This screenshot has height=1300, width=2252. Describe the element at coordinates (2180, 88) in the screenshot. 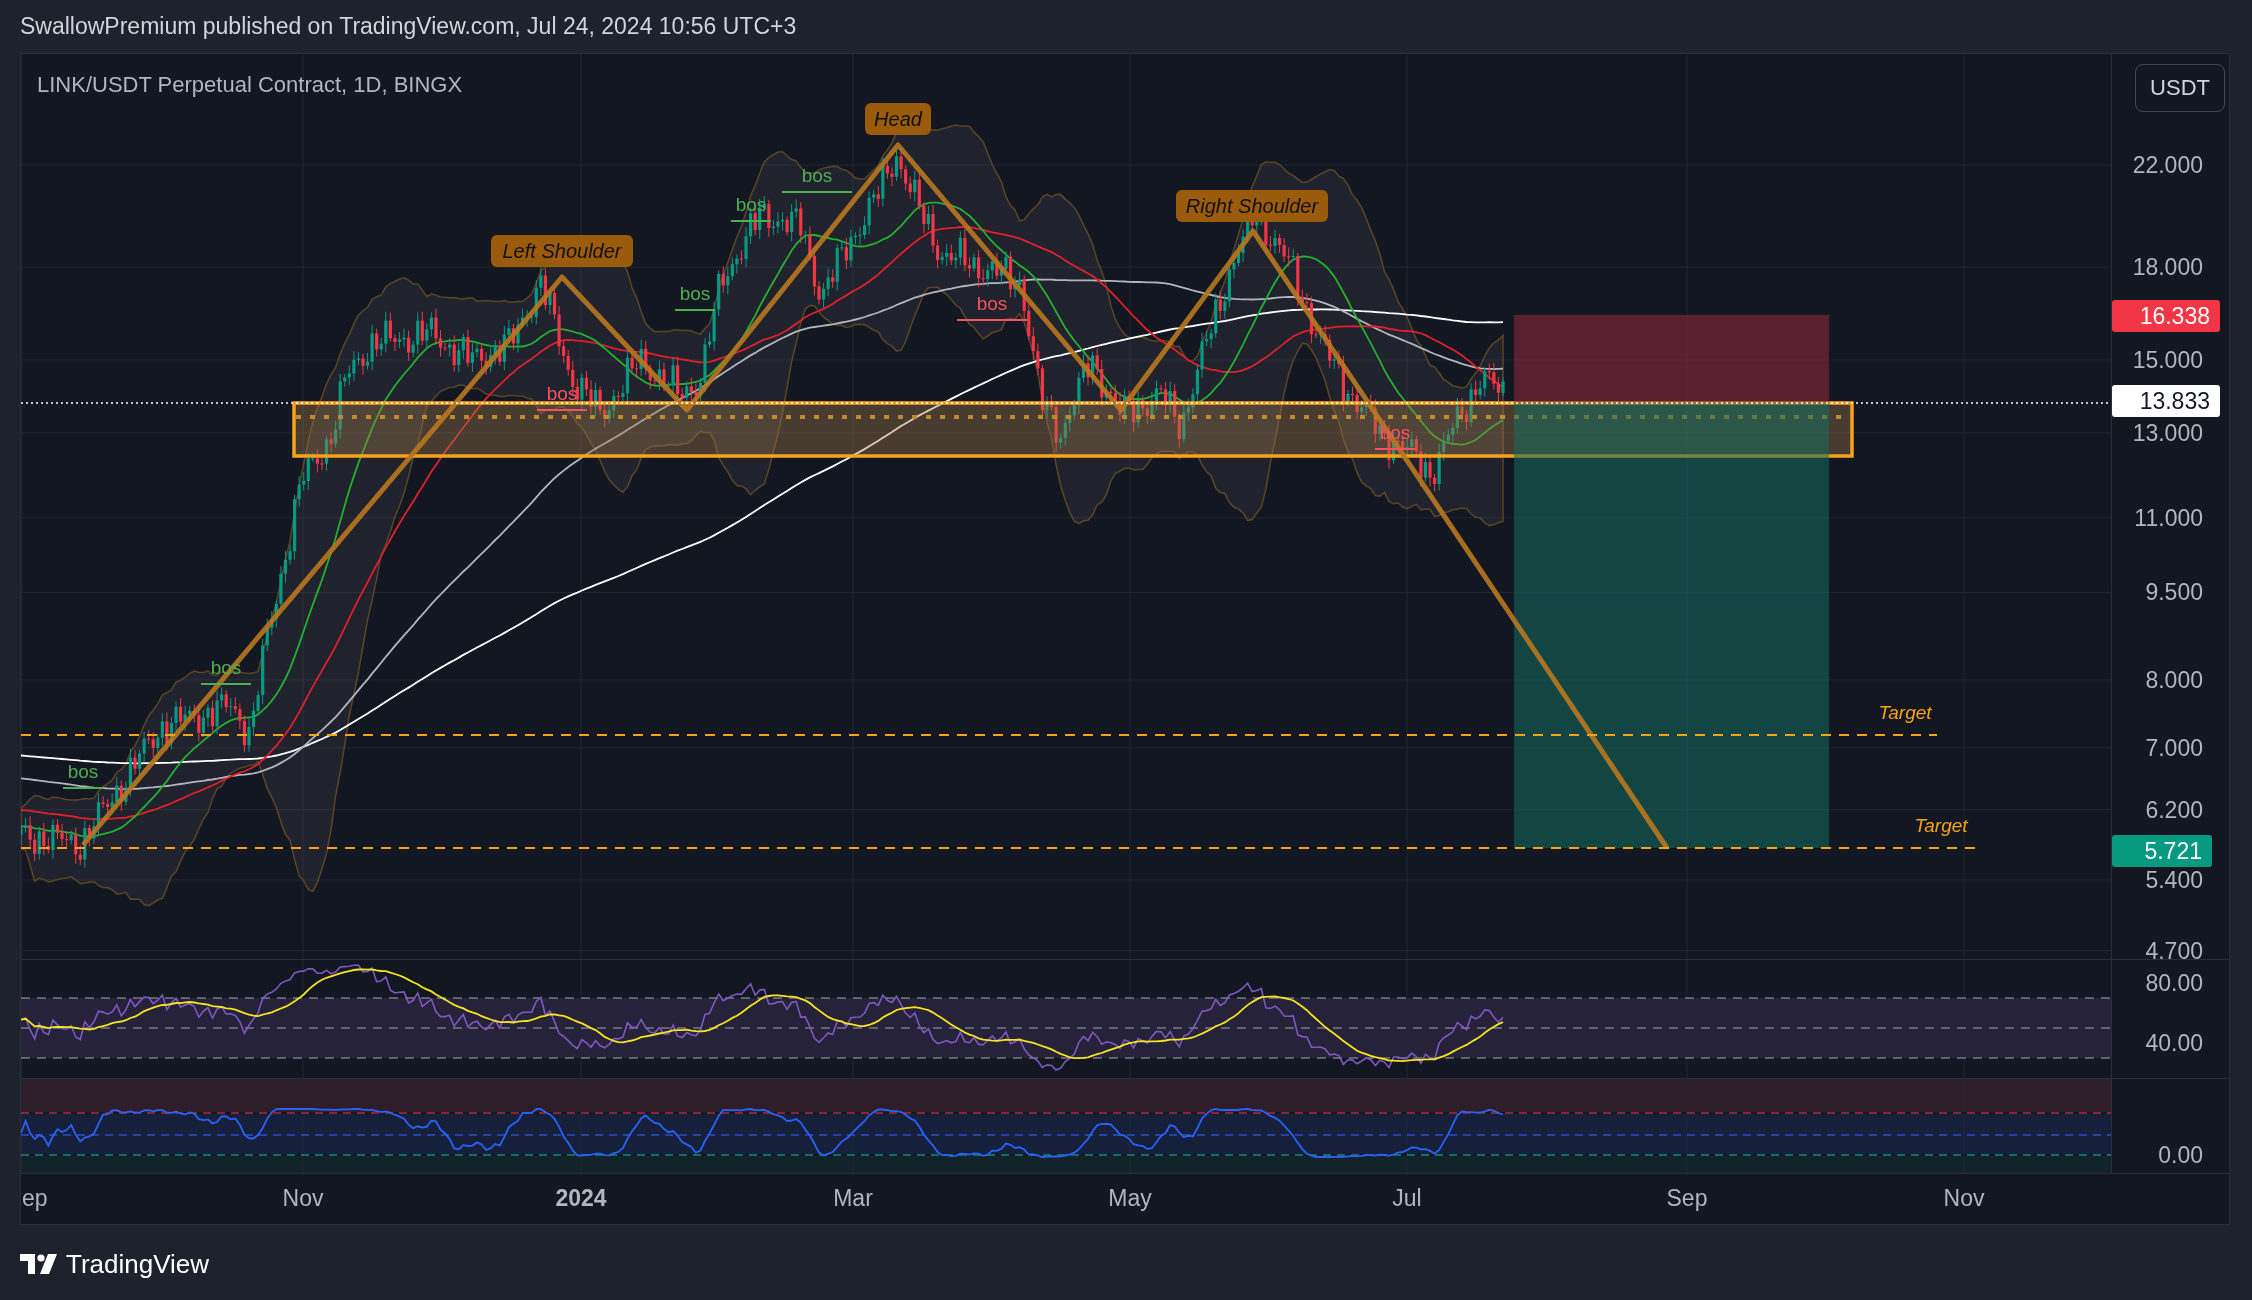

I see `currency-button: USDT` at that location.